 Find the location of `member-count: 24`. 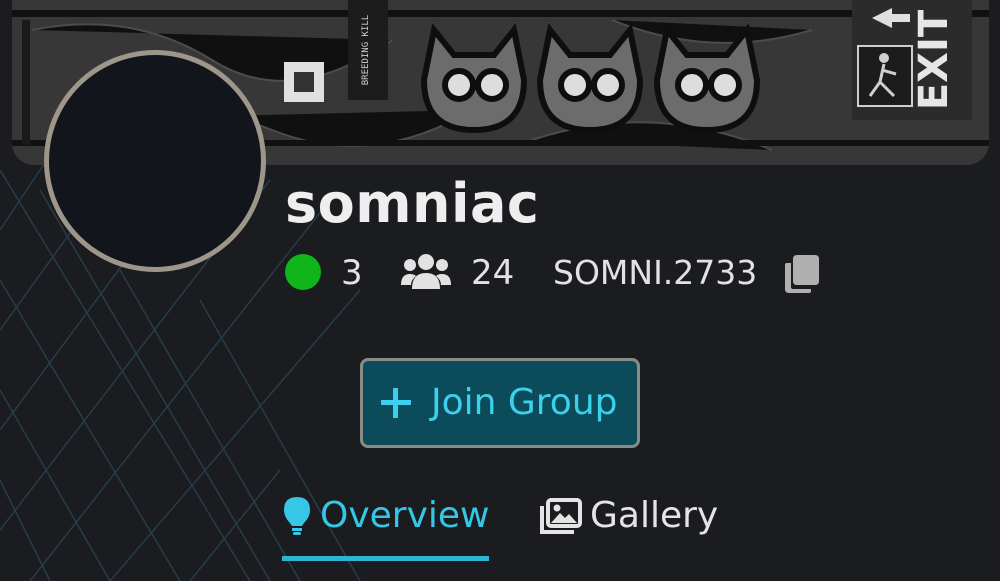

member-count: 24 is located at coordinates (493, 273).